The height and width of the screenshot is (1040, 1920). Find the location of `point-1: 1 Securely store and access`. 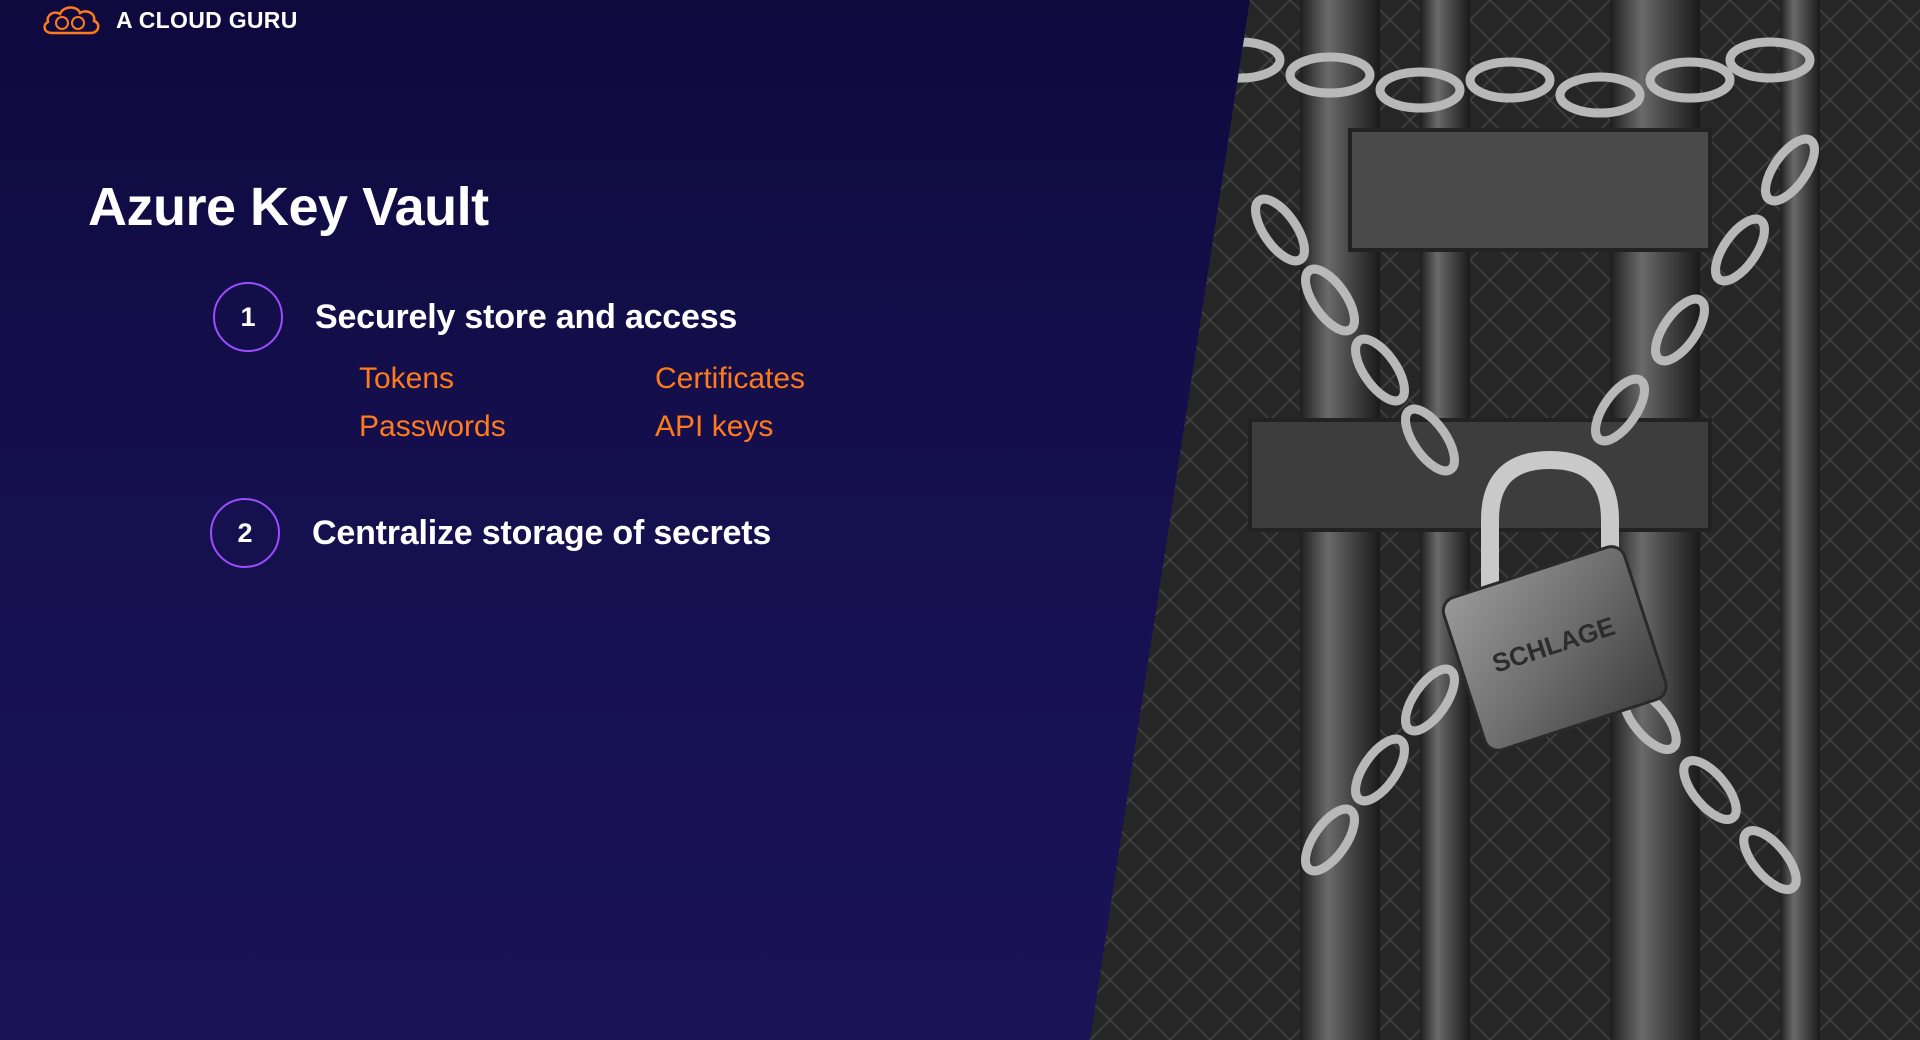

point-1: 1 Securely store and access is located at coordinates (475, 317).